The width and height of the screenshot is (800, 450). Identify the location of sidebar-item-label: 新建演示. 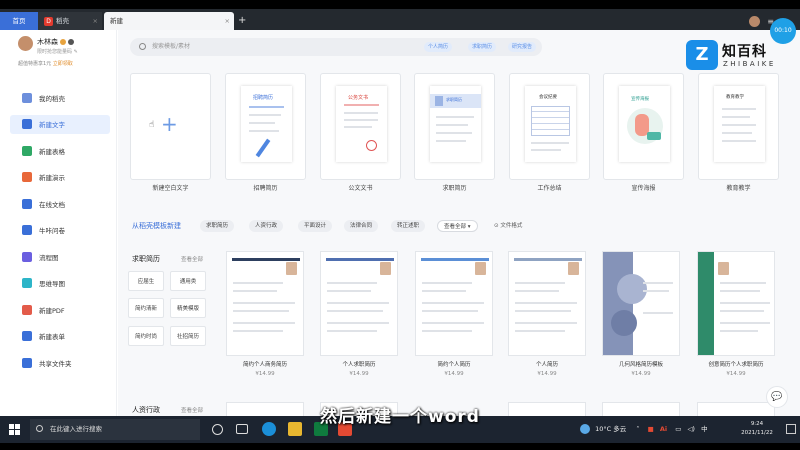
(52, 178).